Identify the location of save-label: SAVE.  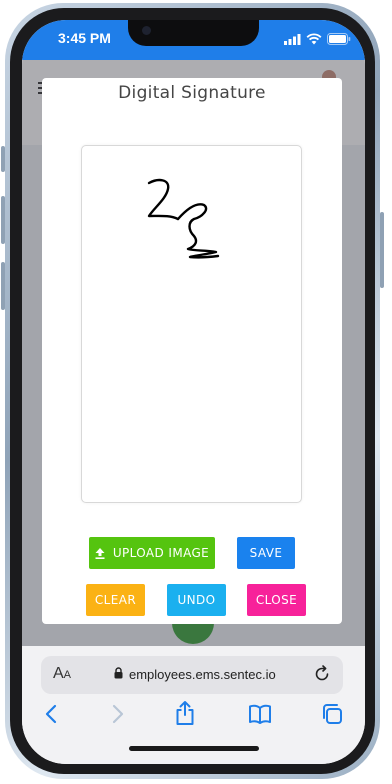
(266, 553).